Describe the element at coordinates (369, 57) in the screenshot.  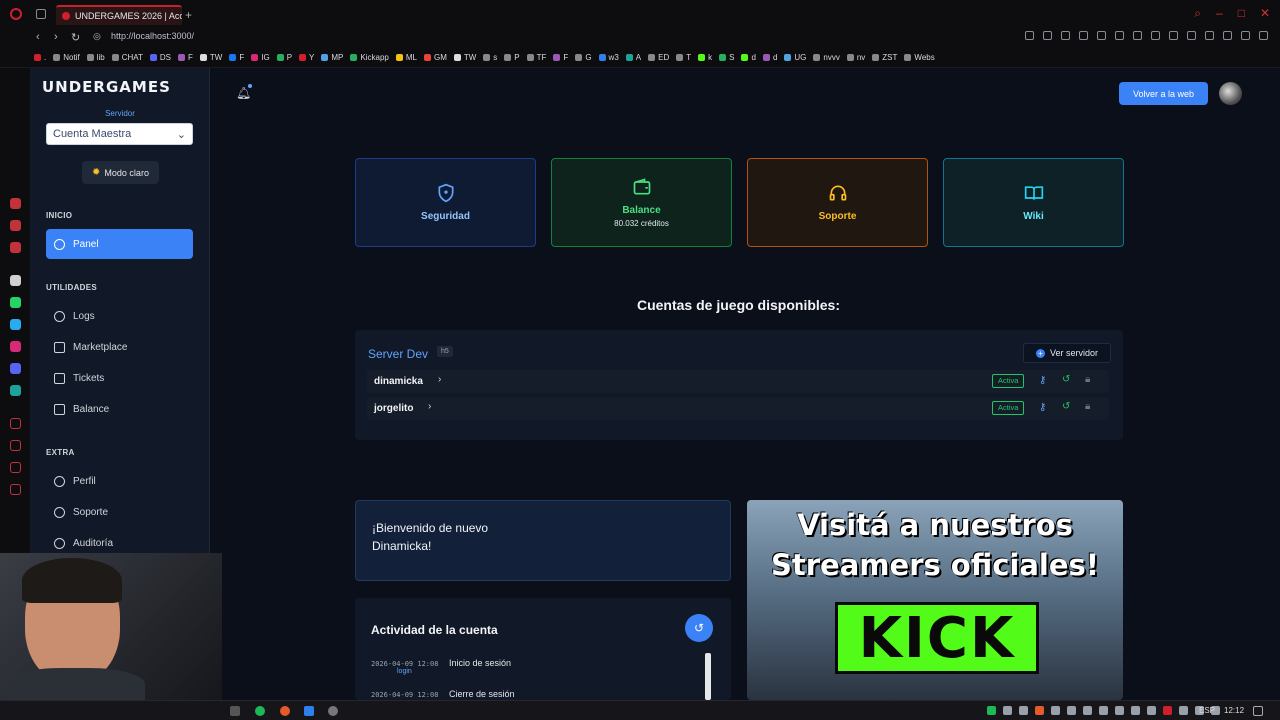
I see `bookmark-item: Kickapp` at that location.